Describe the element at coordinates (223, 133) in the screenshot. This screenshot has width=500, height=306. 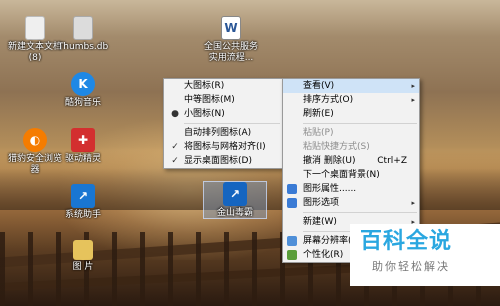
I see `menu-item-auto-arrange: 自动排列图标(A)` at that location.